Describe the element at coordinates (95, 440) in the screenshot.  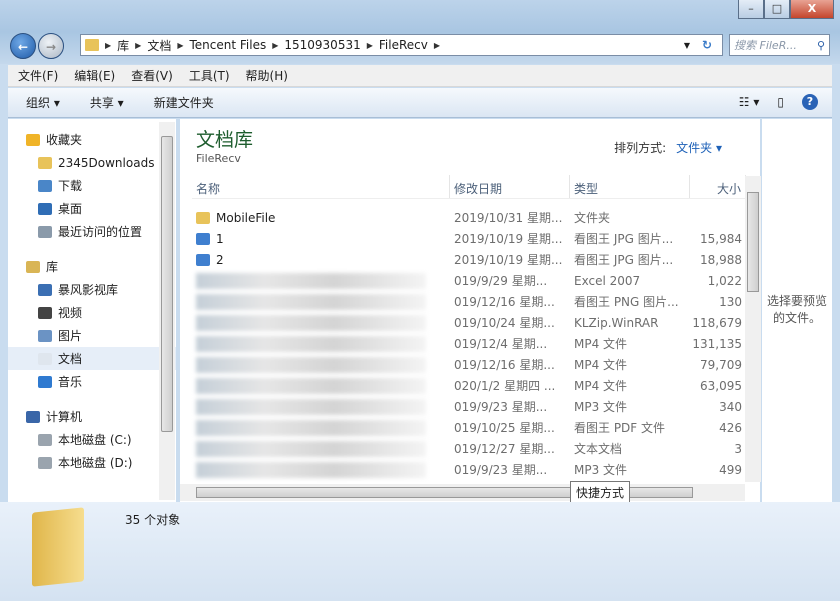
I see `sidebar-item-label: 本地磁盘 (C:)` at that location.